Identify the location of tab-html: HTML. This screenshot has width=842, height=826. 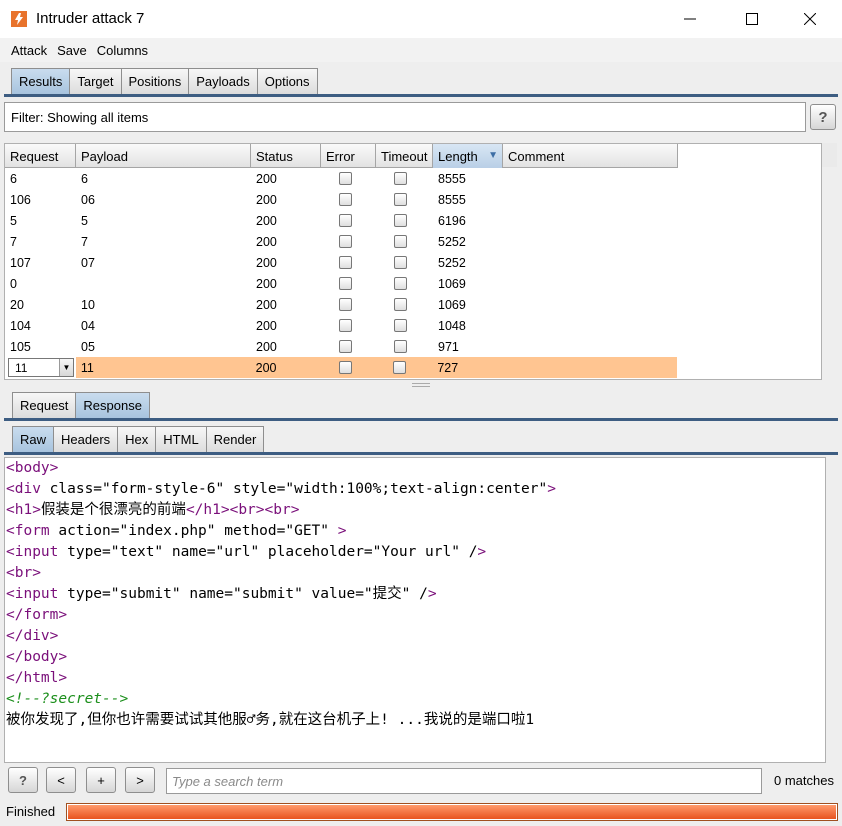
(181, 439).